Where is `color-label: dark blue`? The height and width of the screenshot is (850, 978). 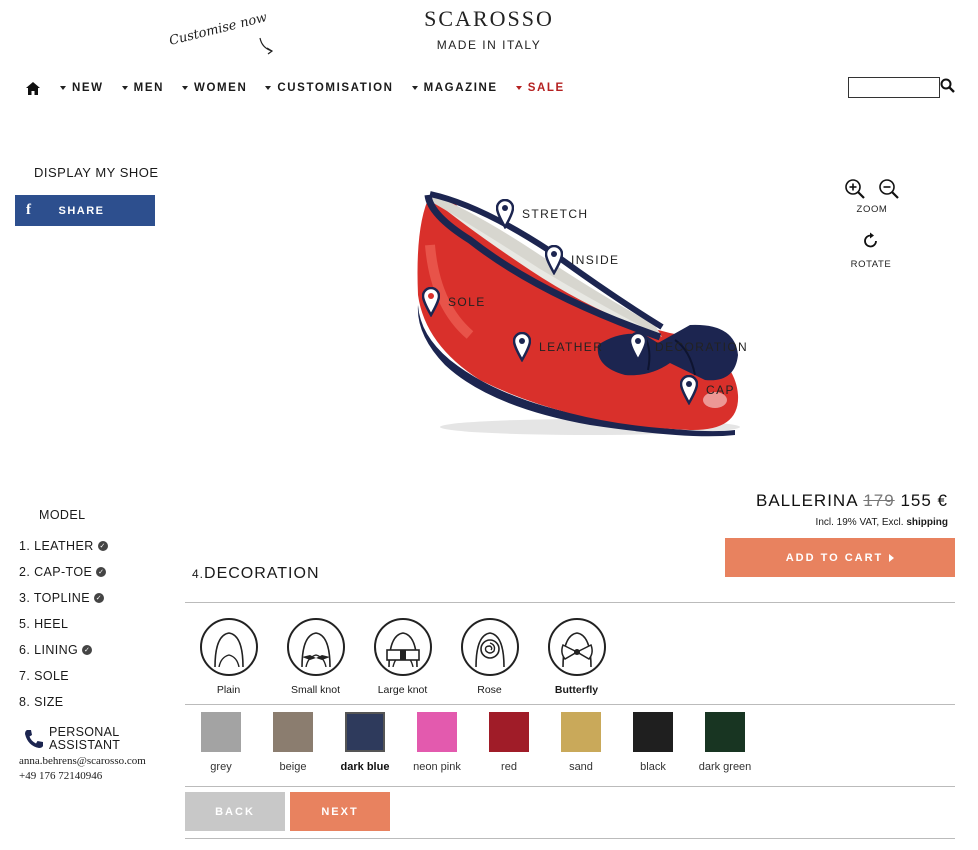 color-label: dark blue is located at coordinates (365, 767).